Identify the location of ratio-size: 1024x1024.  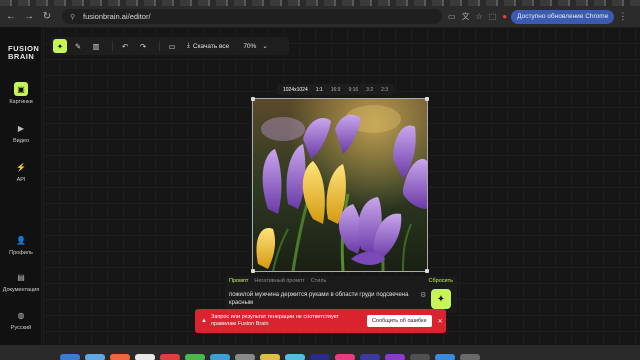
(295, 89).